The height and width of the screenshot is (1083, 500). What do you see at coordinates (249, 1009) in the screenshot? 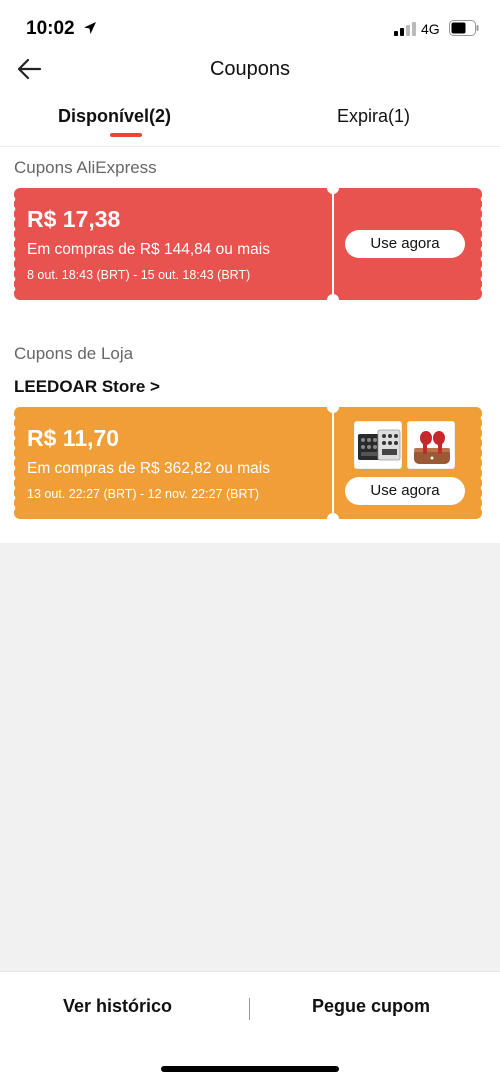
I see `bottom-bar-separator` at bounding box center [249, 1009].